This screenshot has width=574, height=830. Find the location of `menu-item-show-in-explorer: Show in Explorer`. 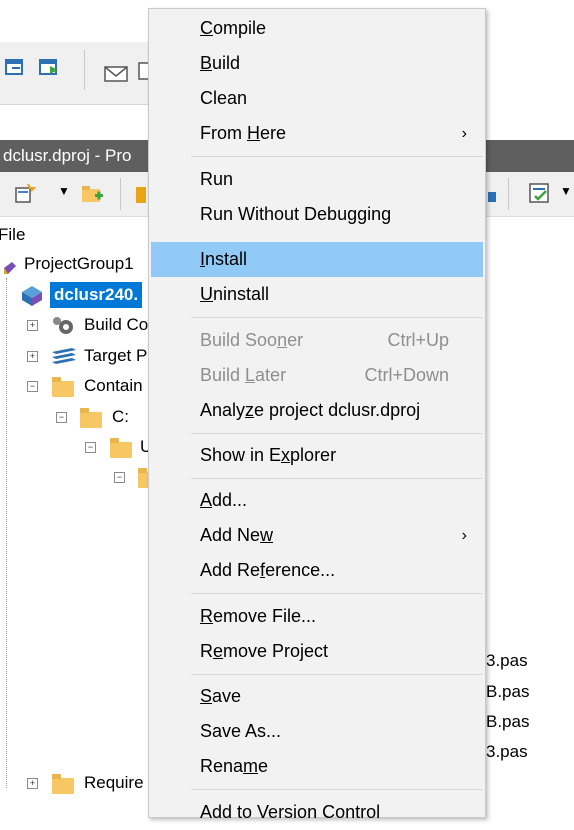

menu-item-show-in-explorer: Show in Explorer is located at coordinates (317, 455).